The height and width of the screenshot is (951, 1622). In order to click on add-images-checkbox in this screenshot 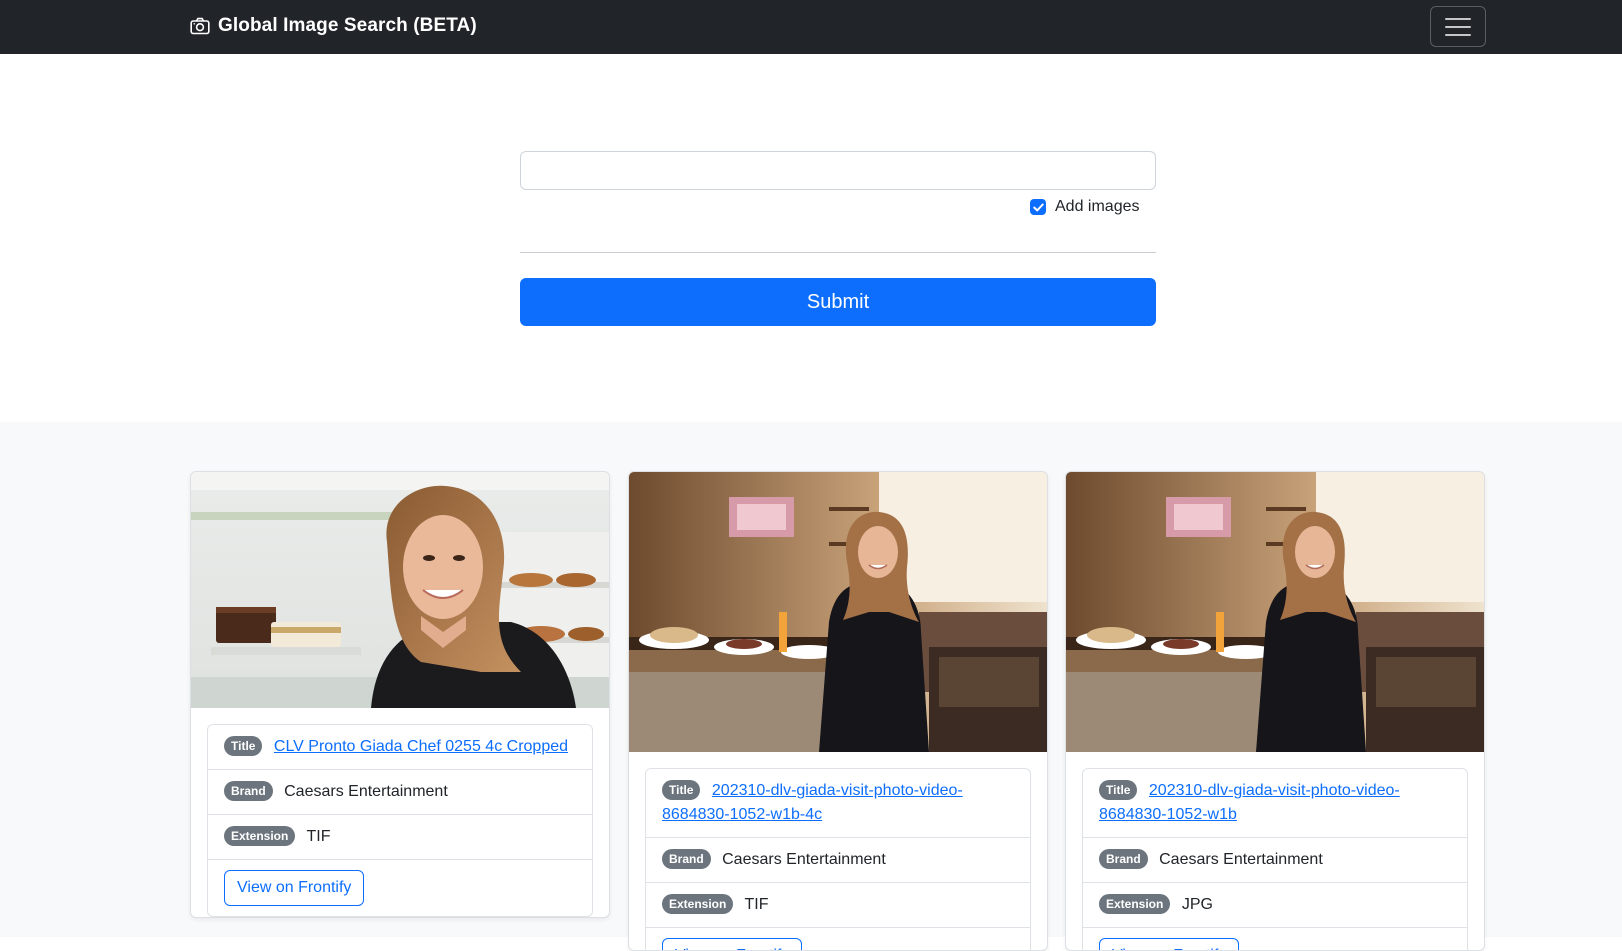, I will do `click(1038, 207)`.